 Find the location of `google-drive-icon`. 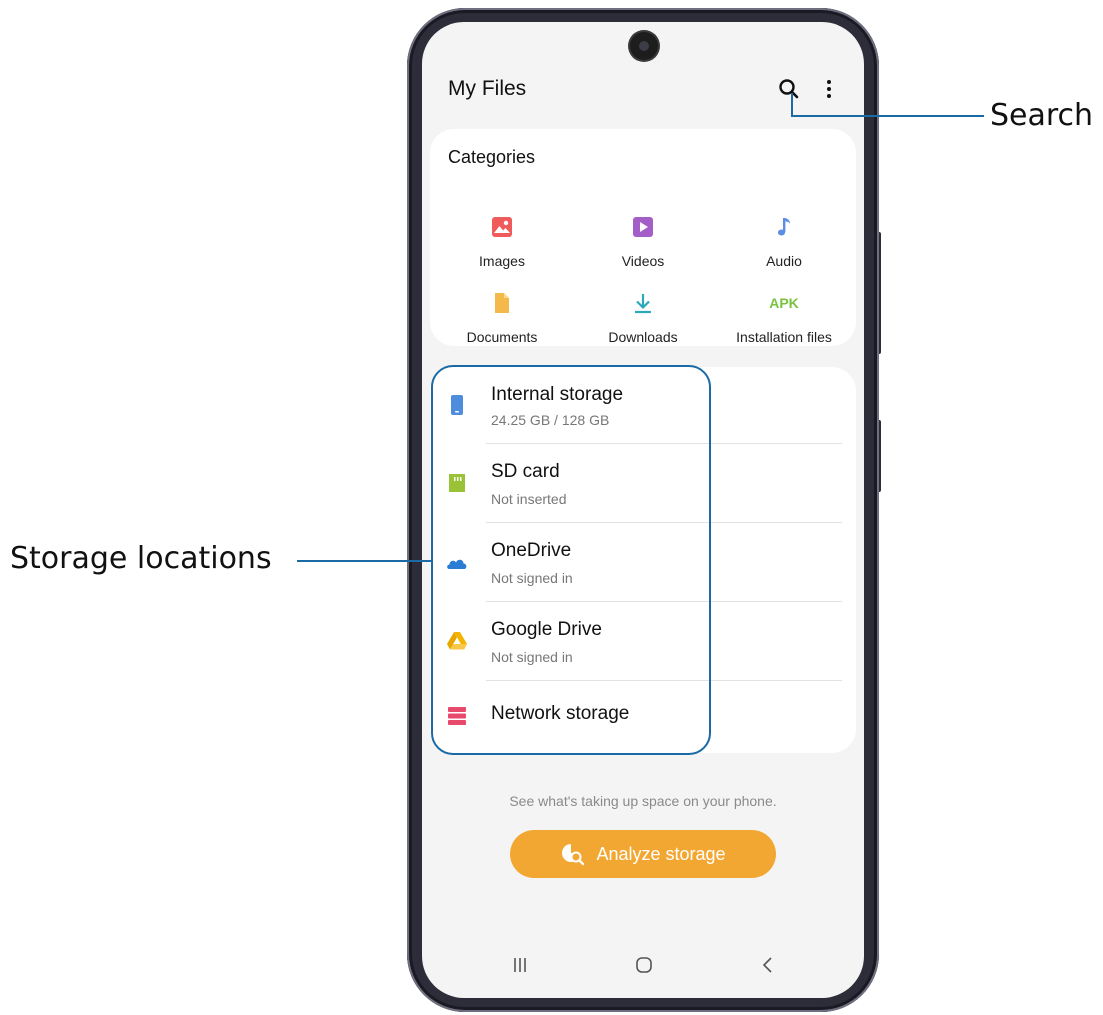

google-drive-icon is located at coordinates (457, 641).